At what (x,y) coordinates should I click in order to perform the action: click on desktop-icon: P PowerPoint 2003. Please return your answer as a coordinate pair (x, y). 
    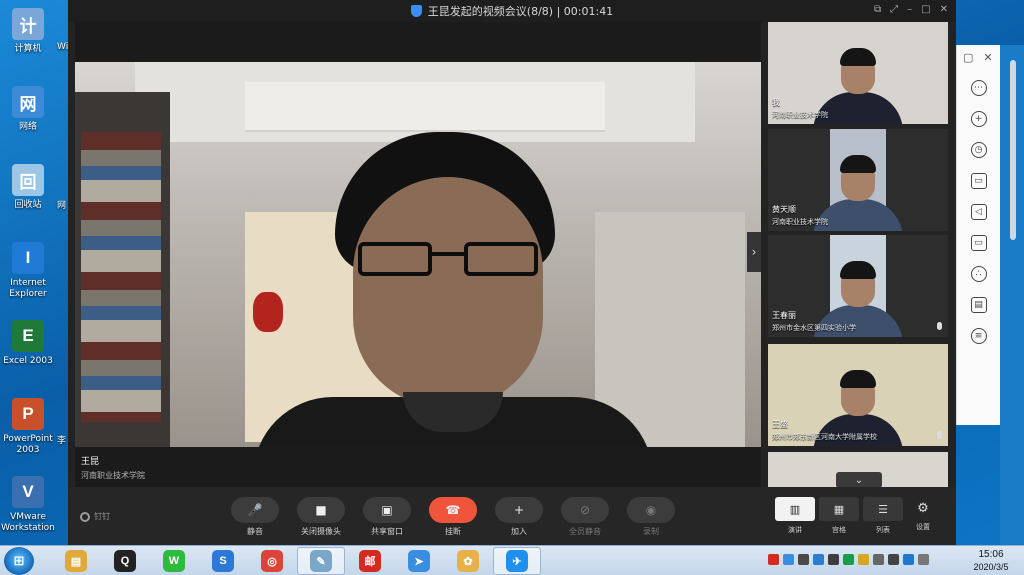
    Looking at the image, I should click on (28, 433).